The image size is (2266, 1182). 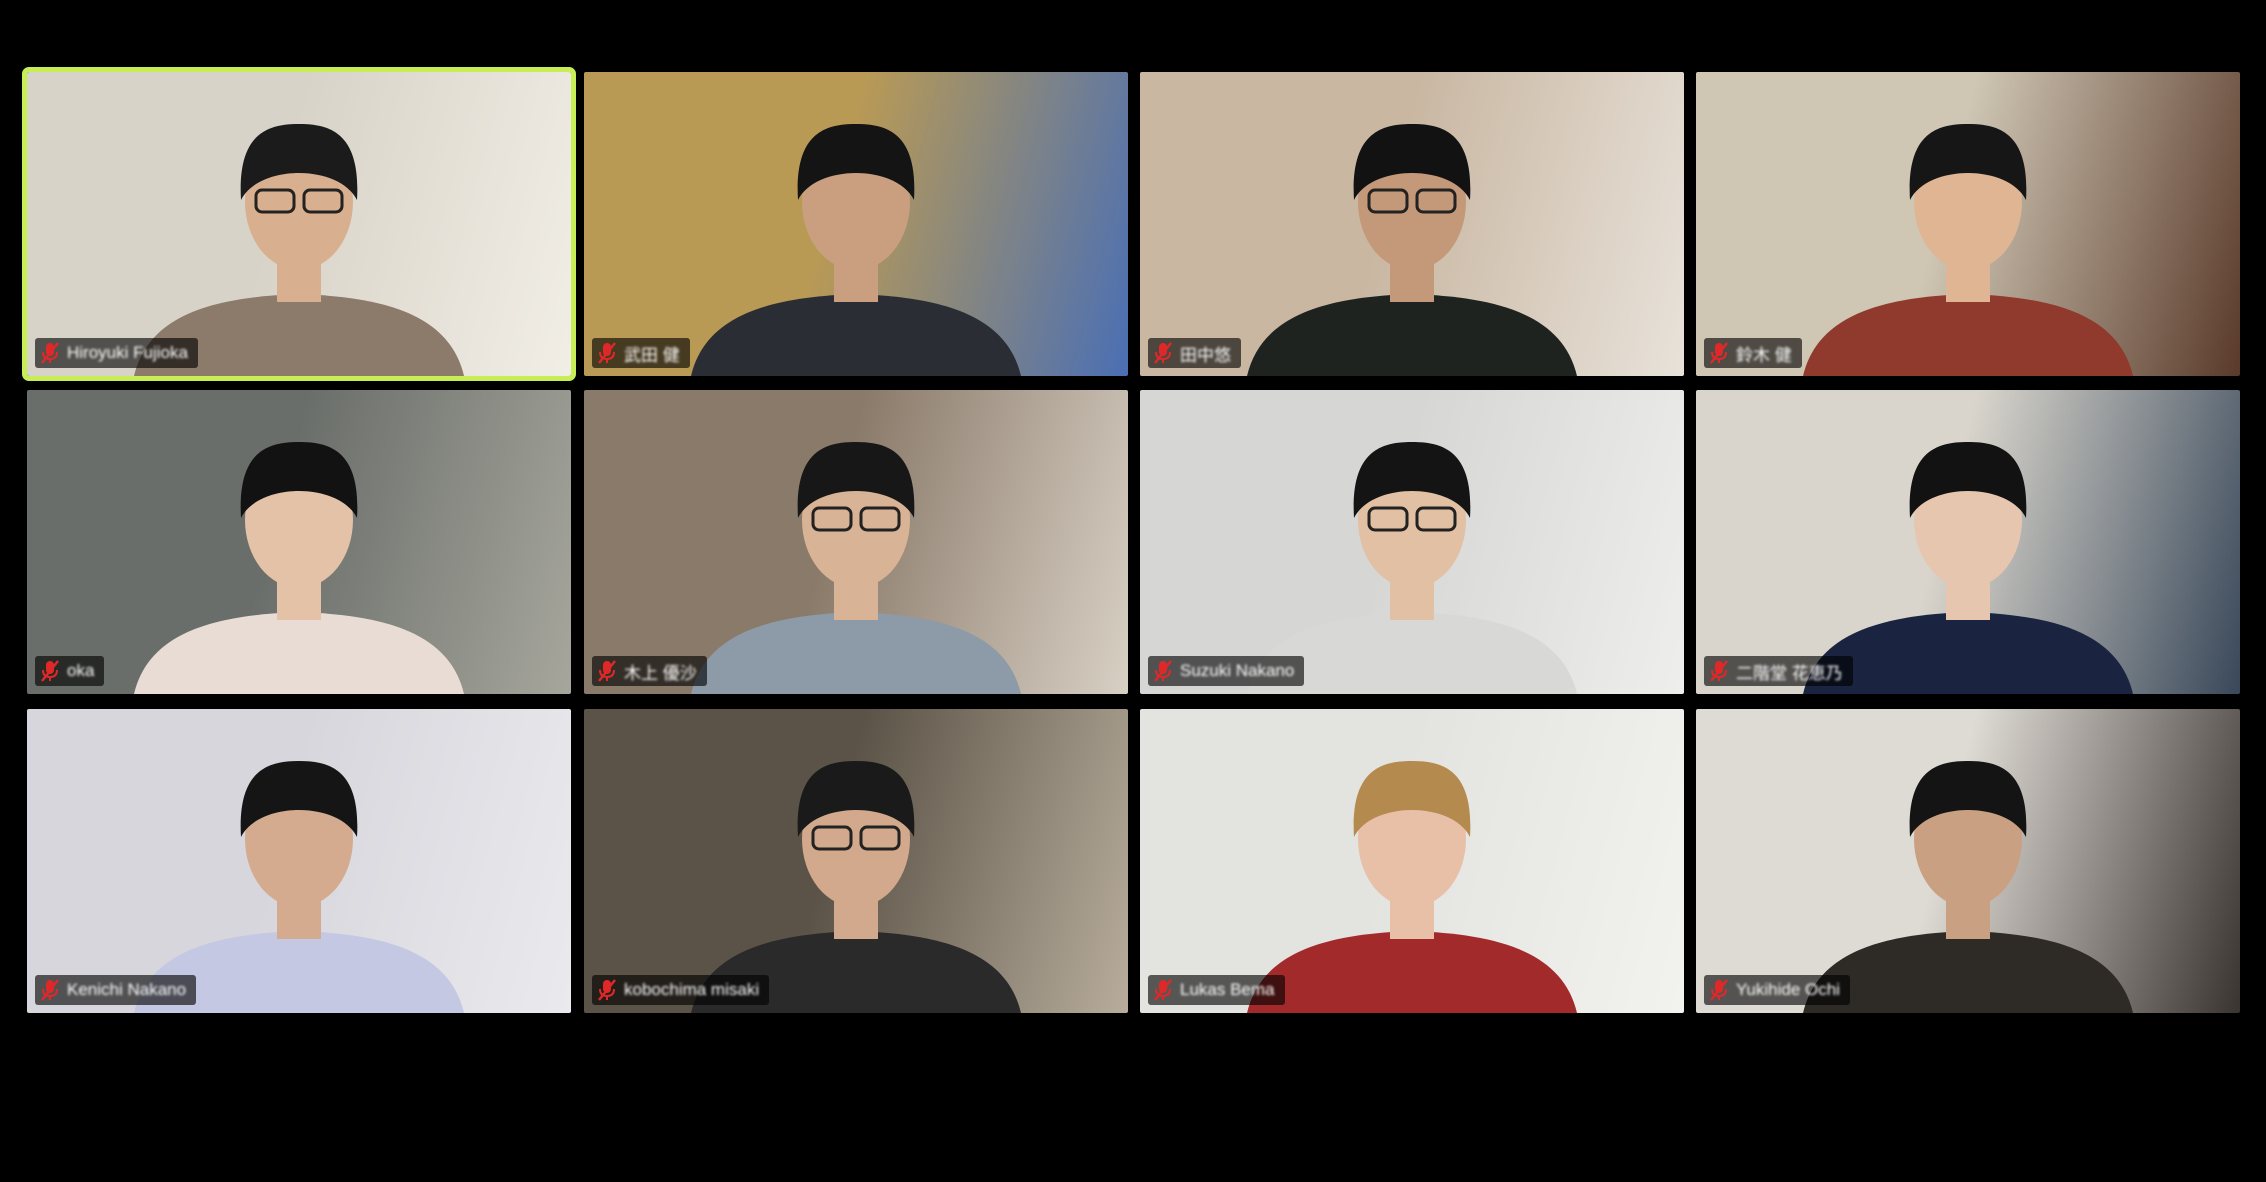 I want to click on participant-video-tile: 武田 健, so click(x=856, y=224).